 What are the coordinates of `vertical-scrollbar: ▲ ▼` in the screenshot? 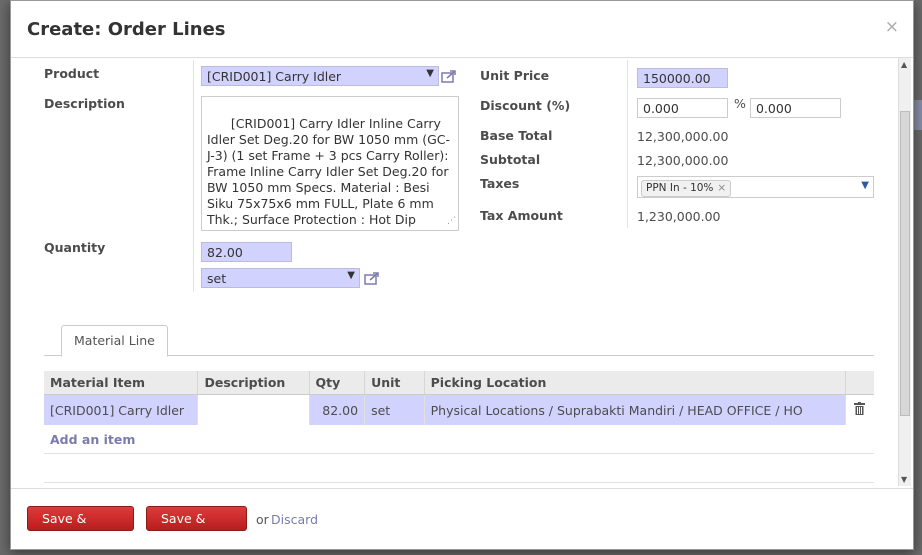 It's located at (904, 272).